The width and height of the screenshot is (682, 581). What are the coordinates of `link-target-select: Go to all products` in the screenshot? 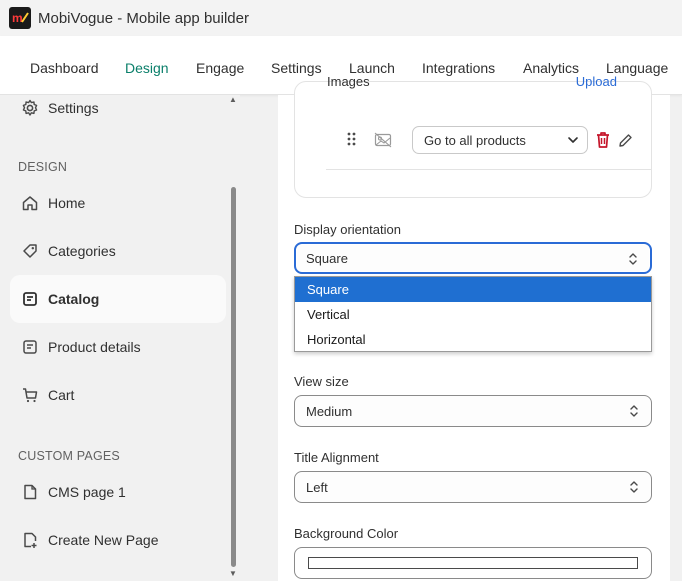 It's located at (500, 140).